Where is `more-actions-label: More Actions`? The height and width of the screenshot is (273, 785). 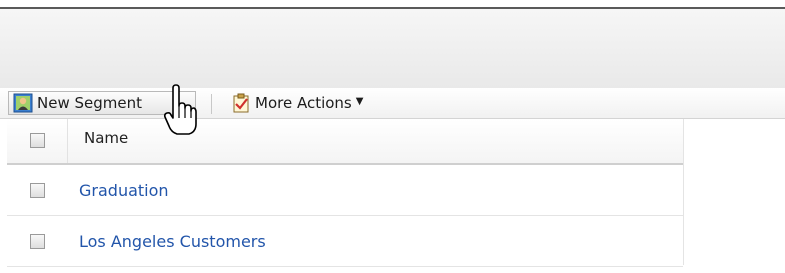 more-actions-label: More Actions is located at coordinates (303, 103).